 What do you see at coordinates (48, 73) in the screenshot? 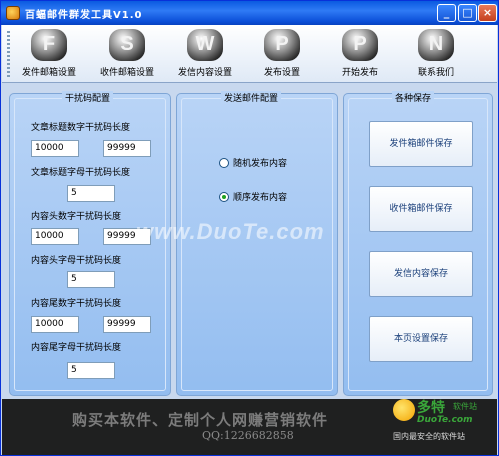
I see `toolbar-item-label: 发件邮箱设置` at bounding box center [48, 73].